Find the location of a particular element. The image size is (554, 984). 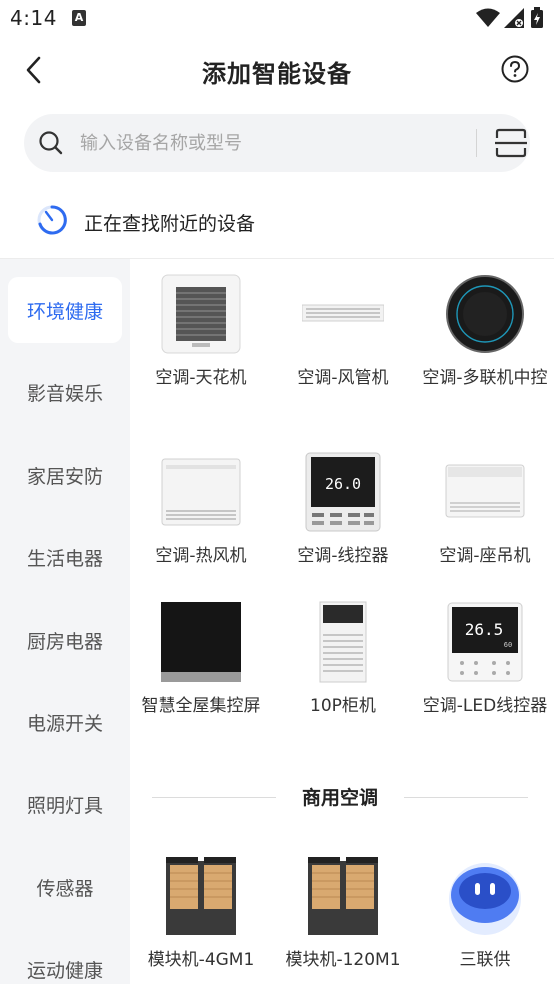

floor-ceiling-ac-icon is located at coordinates (485, 491).